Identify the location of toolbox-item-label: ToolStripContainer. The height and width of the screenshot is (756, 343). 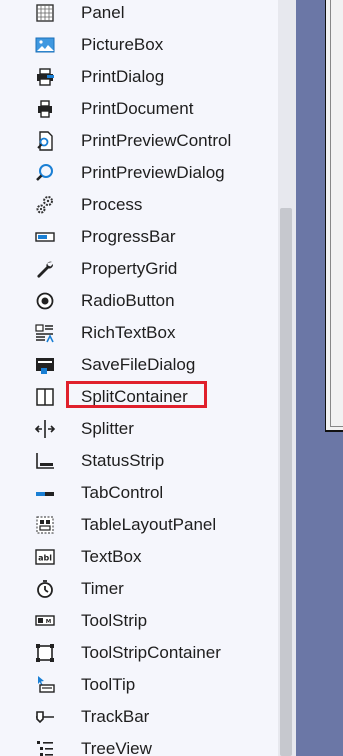
(151, 652).